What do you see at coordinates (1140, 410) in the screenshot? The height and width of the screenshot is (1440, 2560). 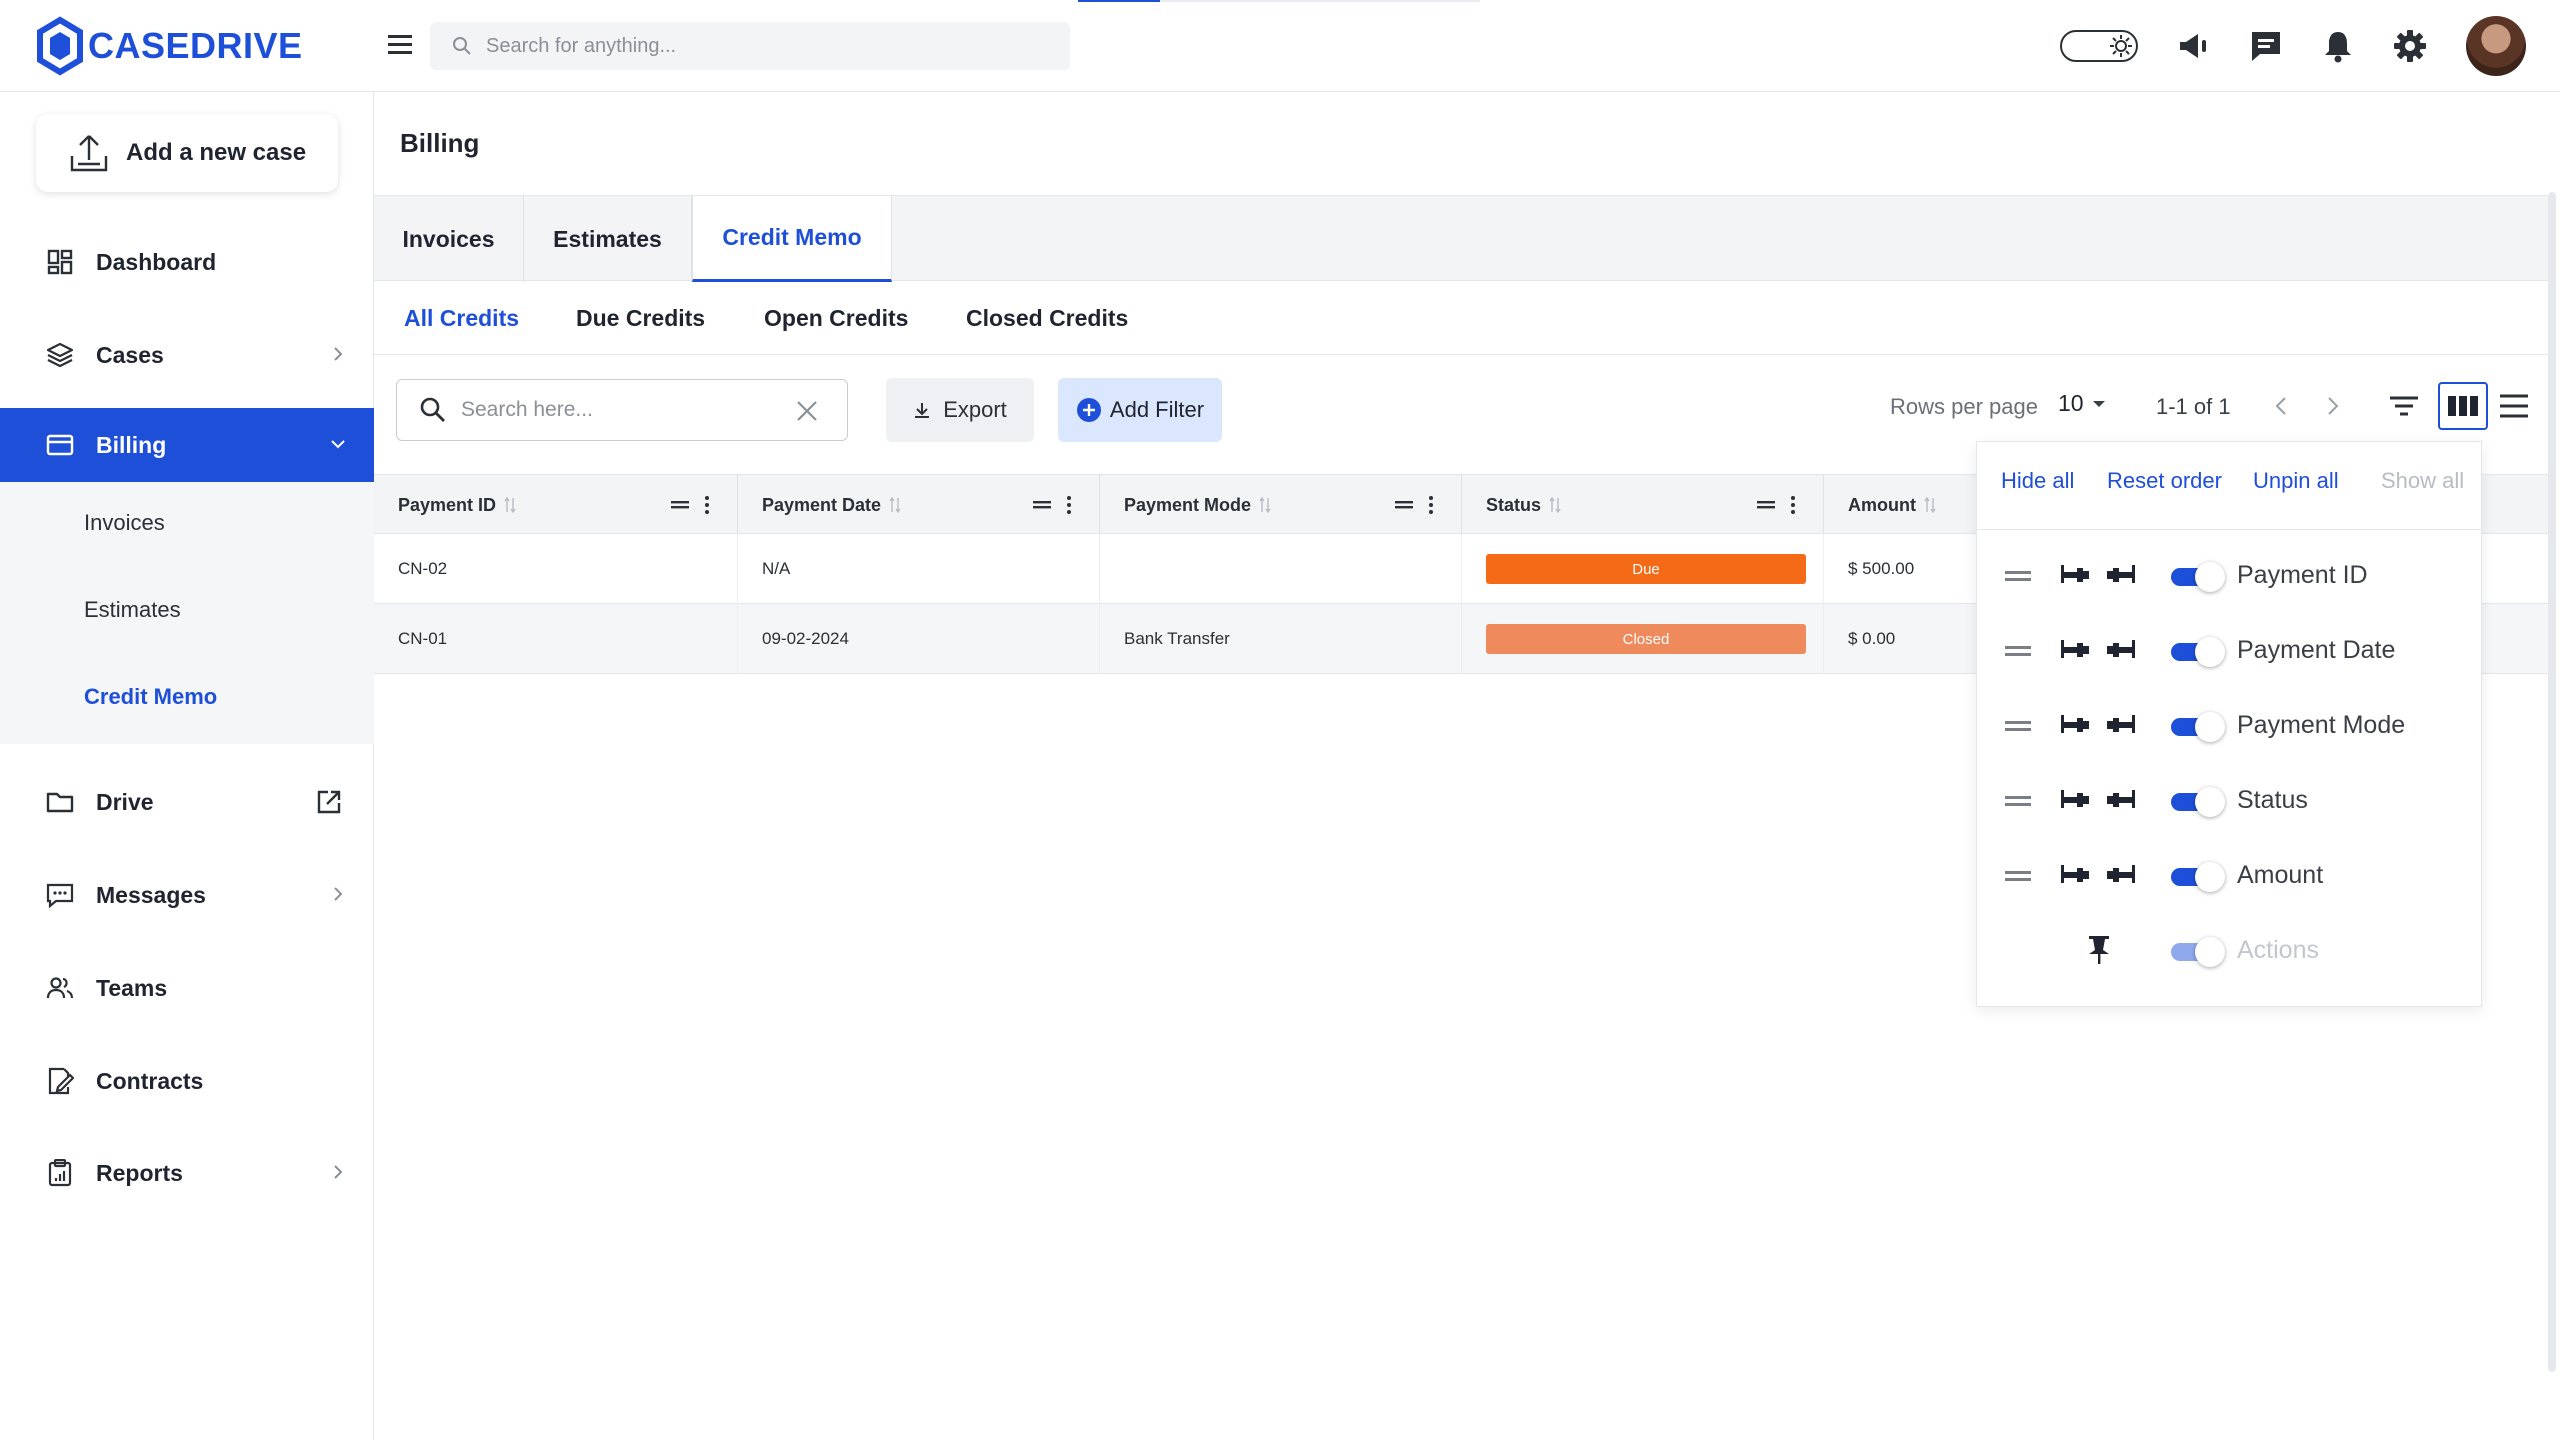 I see `add-filter-button: Add Filter` at bounding box center [1140, 410].